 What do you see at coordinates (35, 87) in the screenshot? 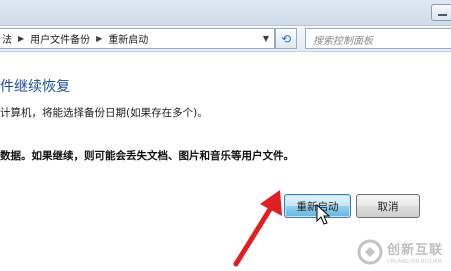
I see `page-heading: 件继续恢复` at bounding box center [35, 87].